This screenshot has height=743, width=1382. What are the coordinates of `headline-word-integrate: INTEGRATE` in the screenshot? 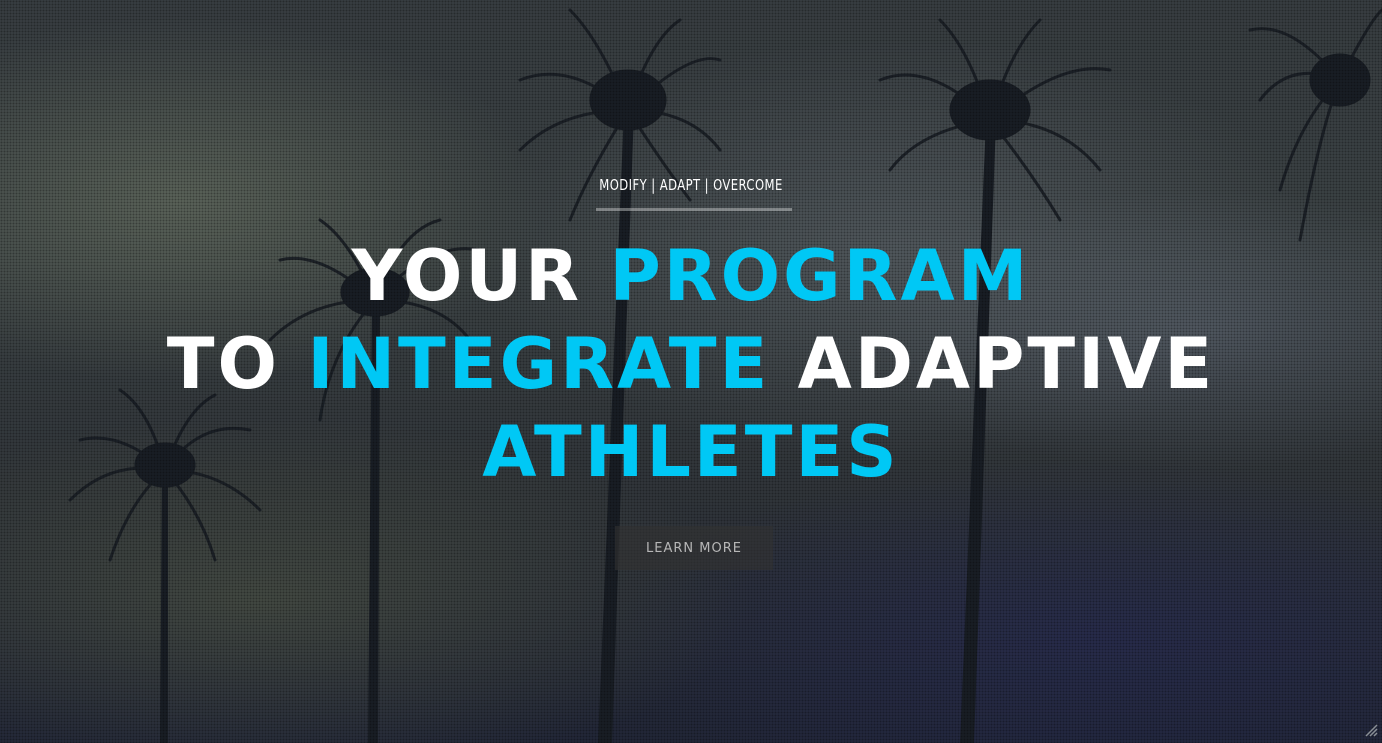 It's located at (539, 364).